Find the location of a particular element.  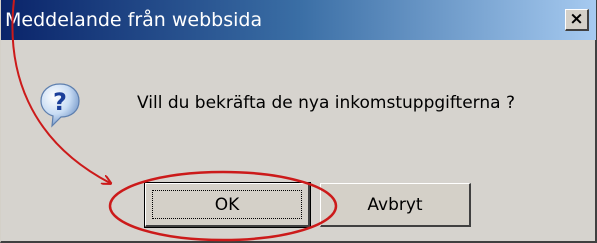

cancel-button: Avbryt is located at coordinates (395, 205).